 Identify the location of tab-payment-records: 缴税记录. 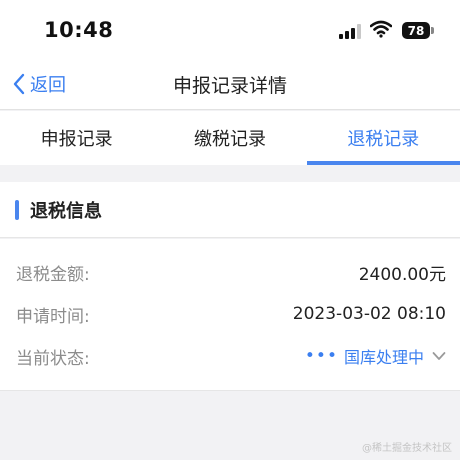
(229, 138).